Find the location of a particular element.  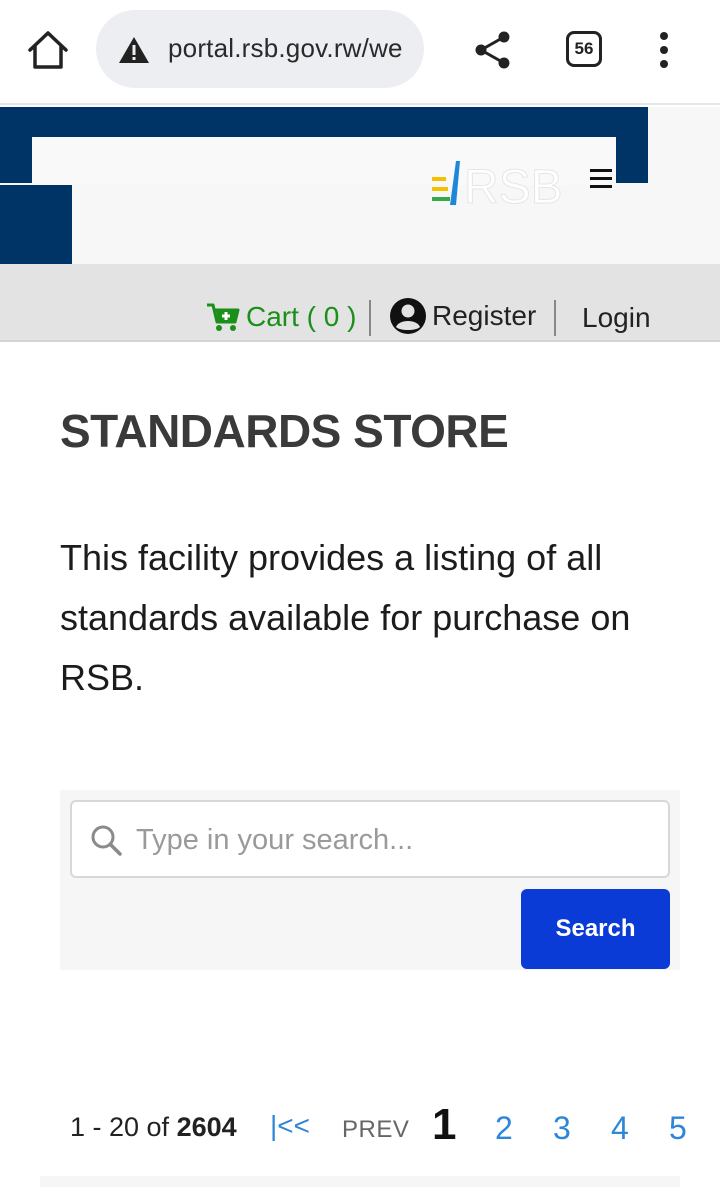

register-label: Register is located at coordinates (484, 316).